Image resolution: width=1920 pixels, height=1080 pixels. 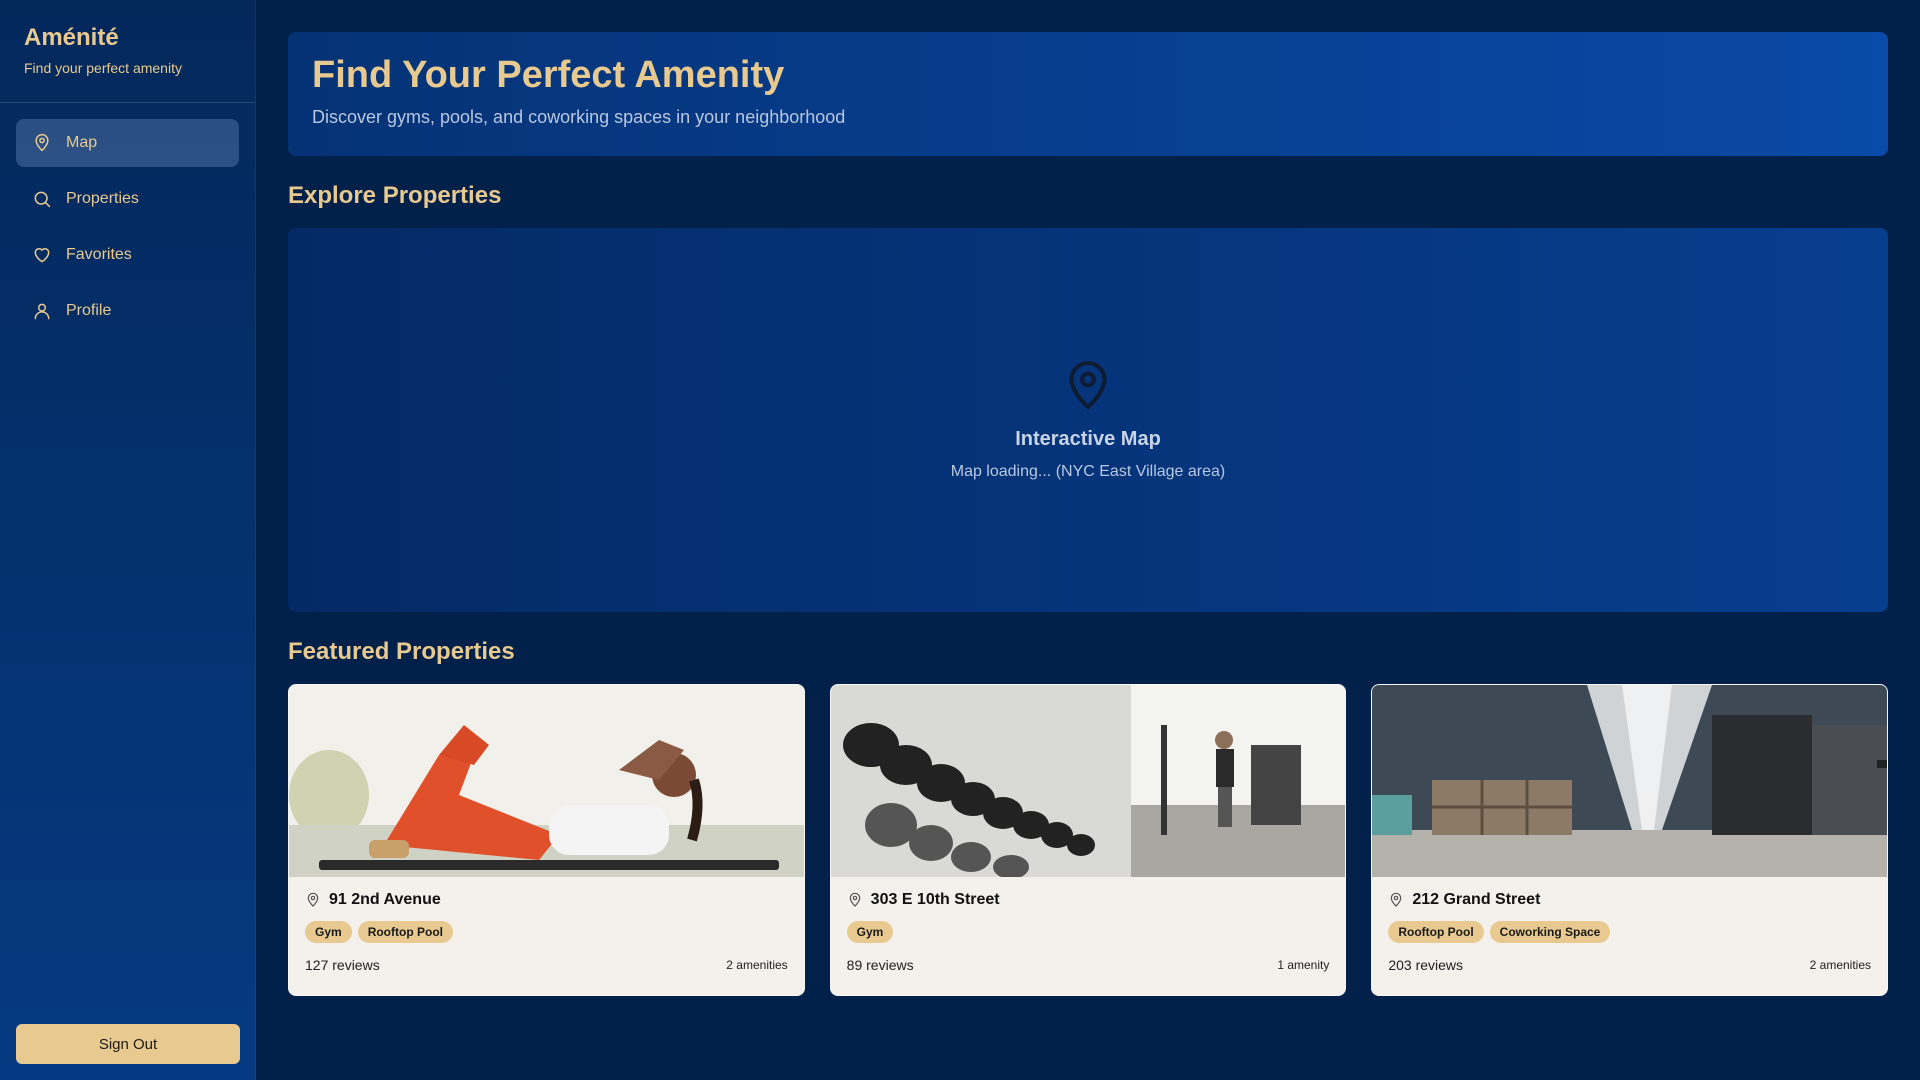 What do you see at coordinates (342, 965) in the screenshot?
I see `review-count: 127 reviews` at bounding box center [342, 965].